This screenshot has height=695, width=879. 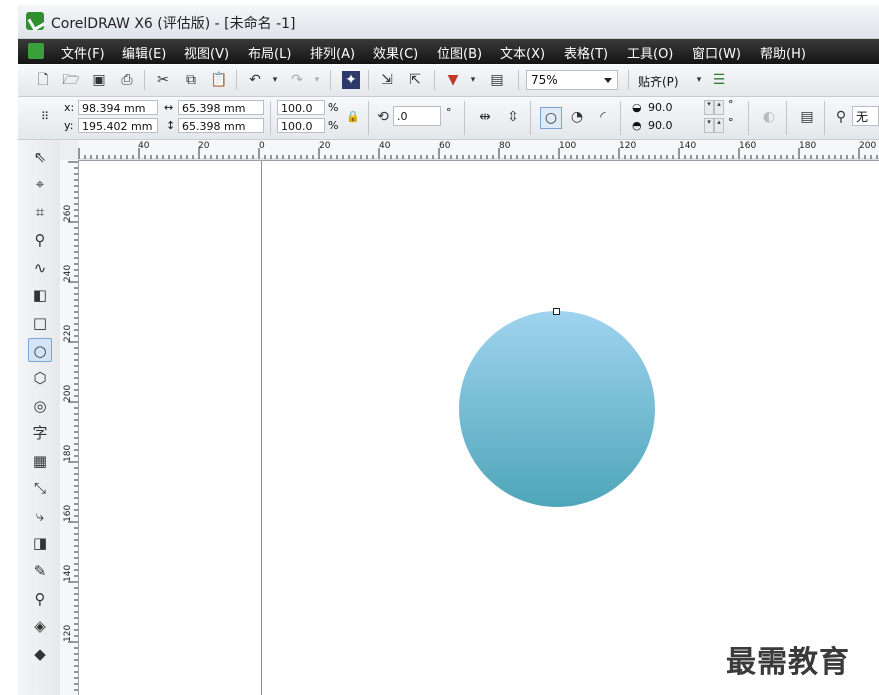 What do you see at coordinates (206, 52) in the screenshot?
I see `menu-view: 视图(V)` at bounding box center [206, 52].